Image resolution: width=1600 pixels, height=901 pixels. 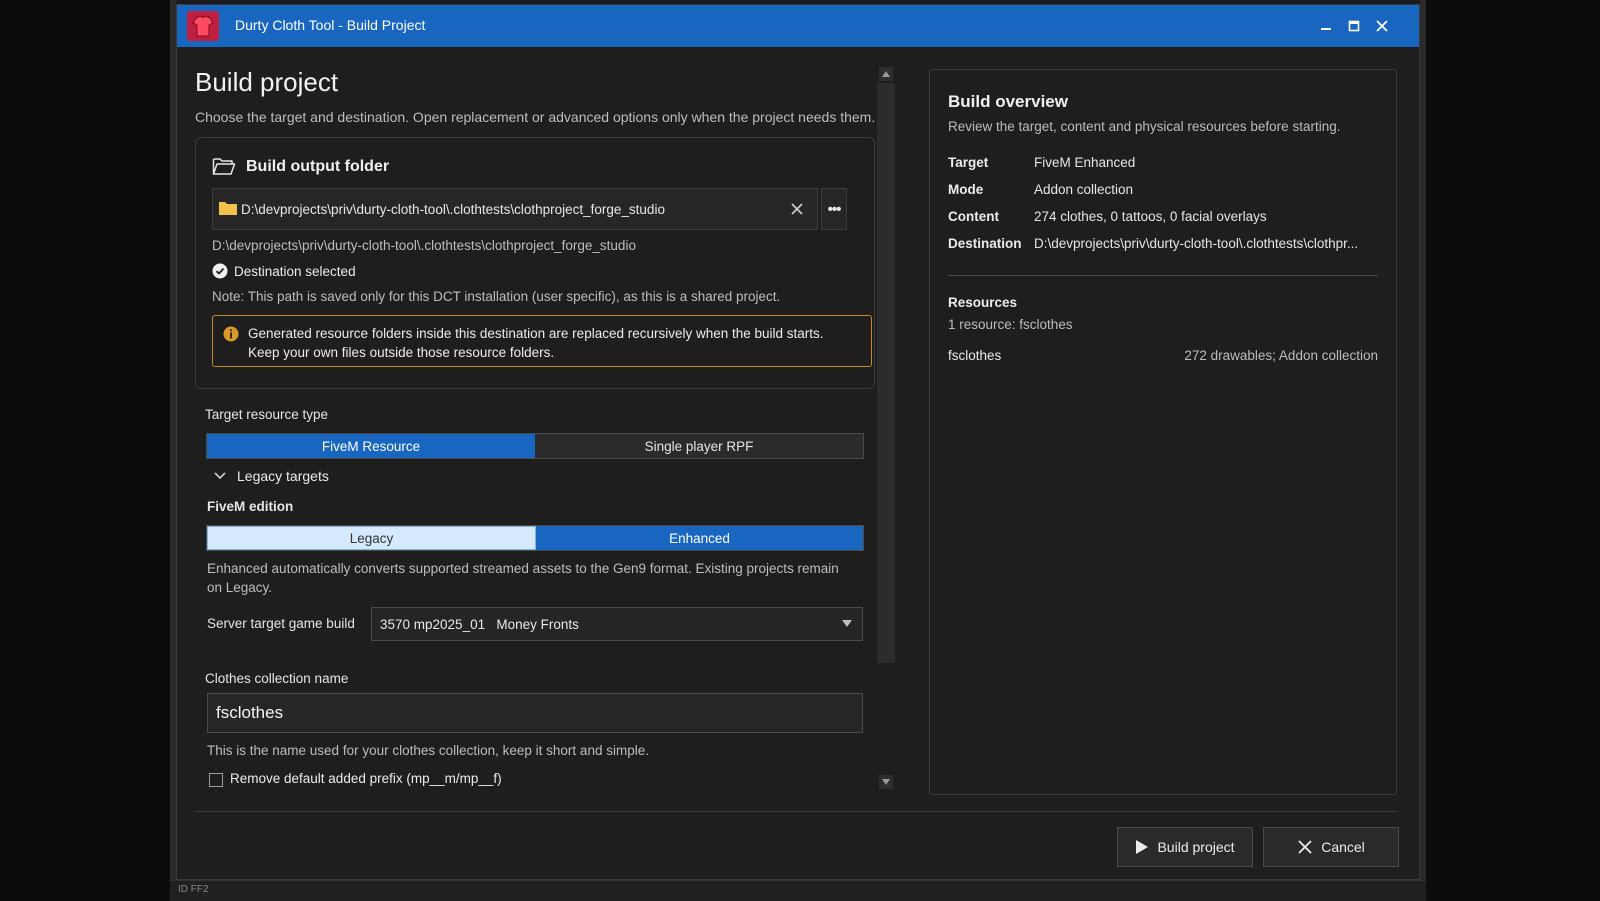 What do you see at coordinates (617, 624) in the screenshot?
I see `server-build-dropdown: 3570 mp2025_01 Money Fronts` at bounding box center [617, 624].